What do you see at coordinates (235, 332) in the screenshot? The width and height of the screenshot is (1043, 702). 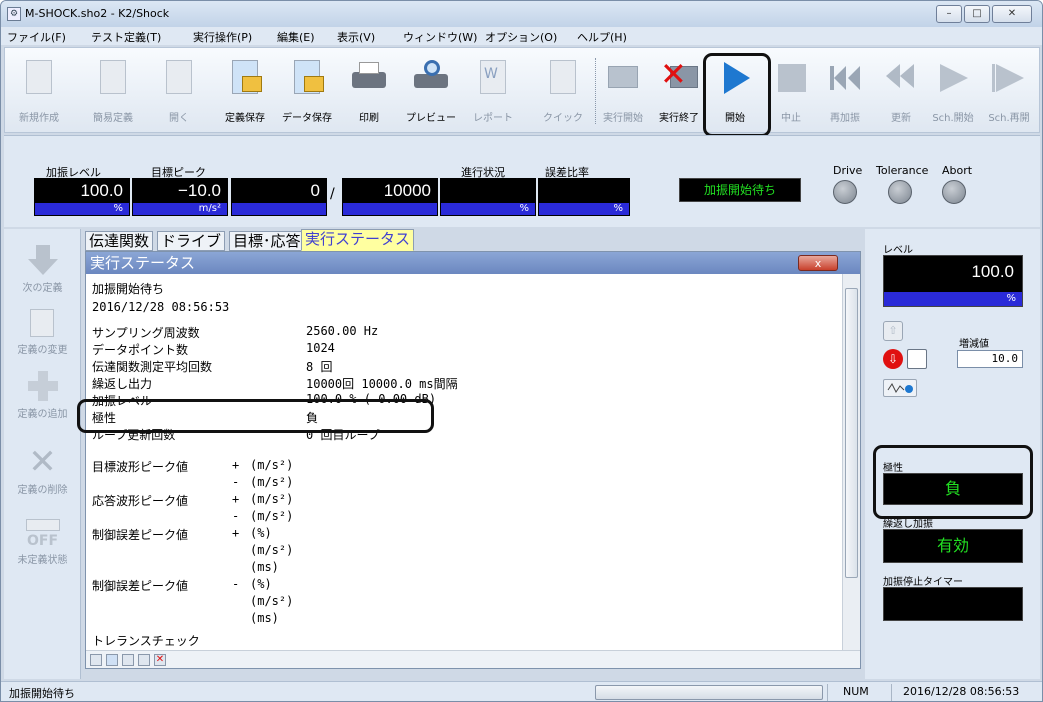 I see `info-row: サンプリング周波数 2560.00 Hz` at bounding box center [235, 332].